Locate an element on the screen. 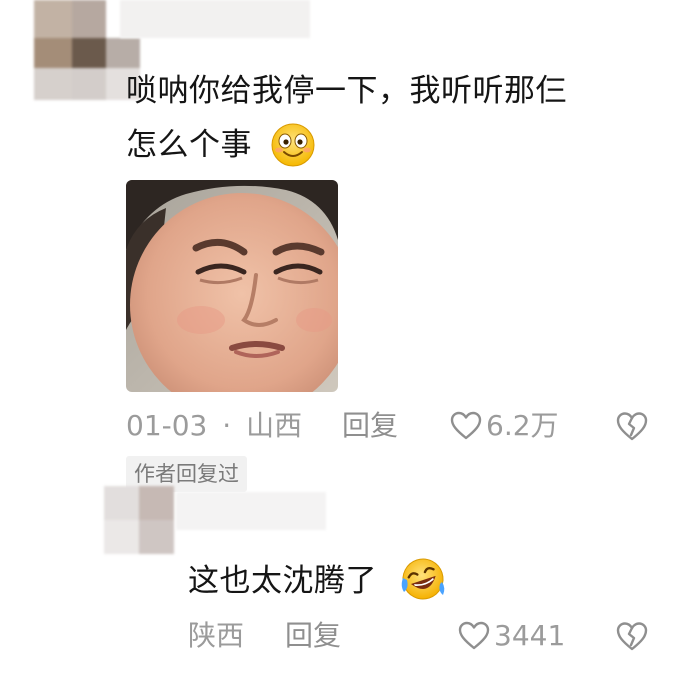 This screenshot has height=680, width=690. comment-text-line: 怎么个事 is located at coordinates (189, 145).